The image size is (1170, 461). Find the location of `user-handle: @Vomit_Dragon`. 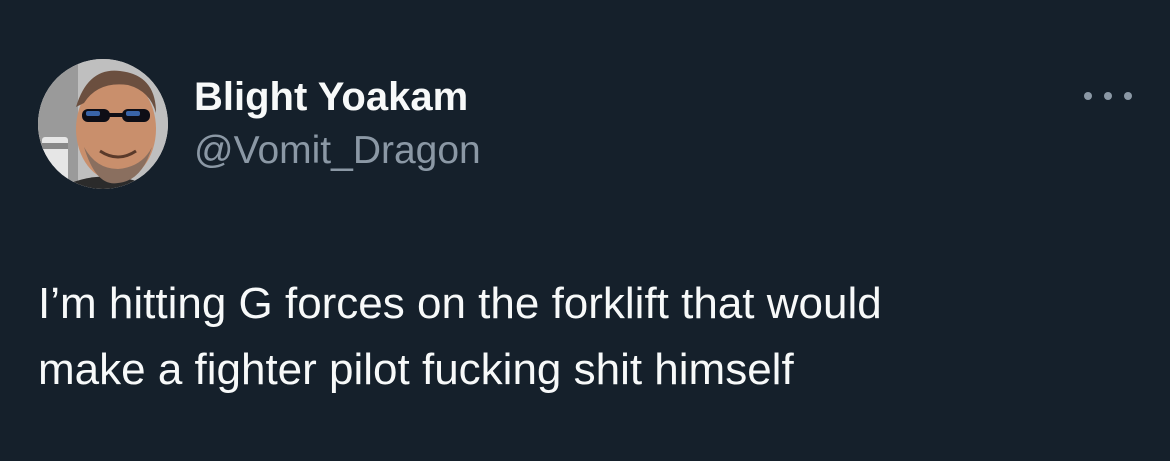

user-handle: @Vomit_Dragon is located at coordinates (337, 151).